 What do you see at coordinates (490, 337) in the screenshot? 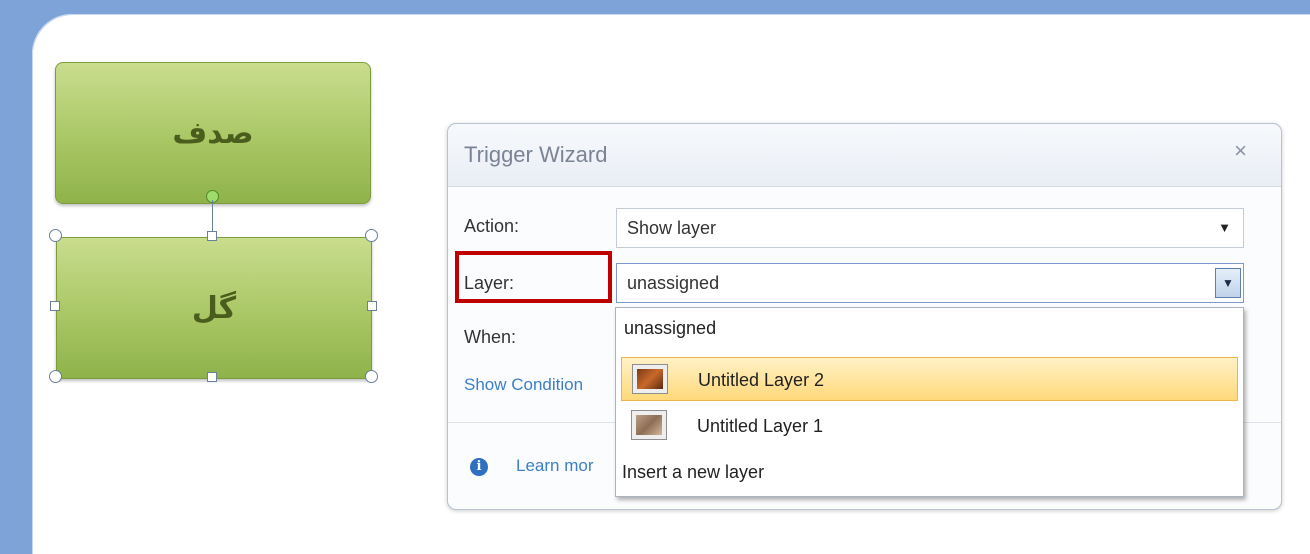
I see `when-label: When:` at bounding box center [490, 337].